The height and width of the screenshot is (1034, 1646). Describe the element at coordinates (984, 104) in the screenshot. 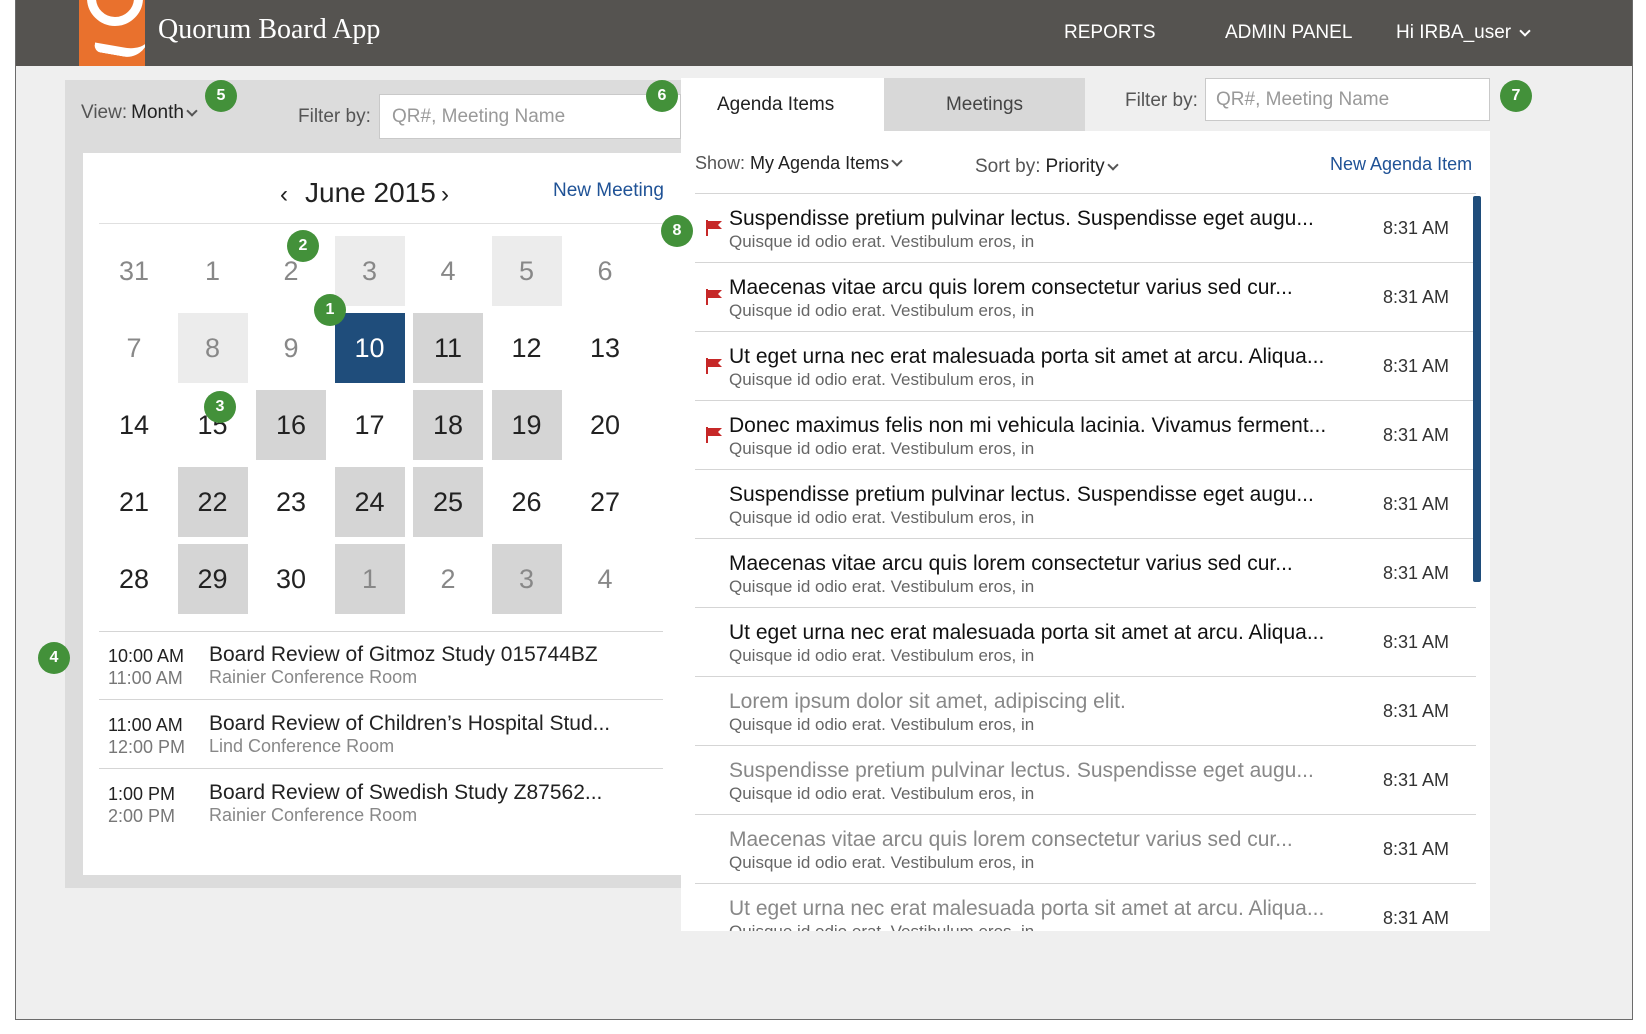

I see `tab-meetings: Meetings` at that location.